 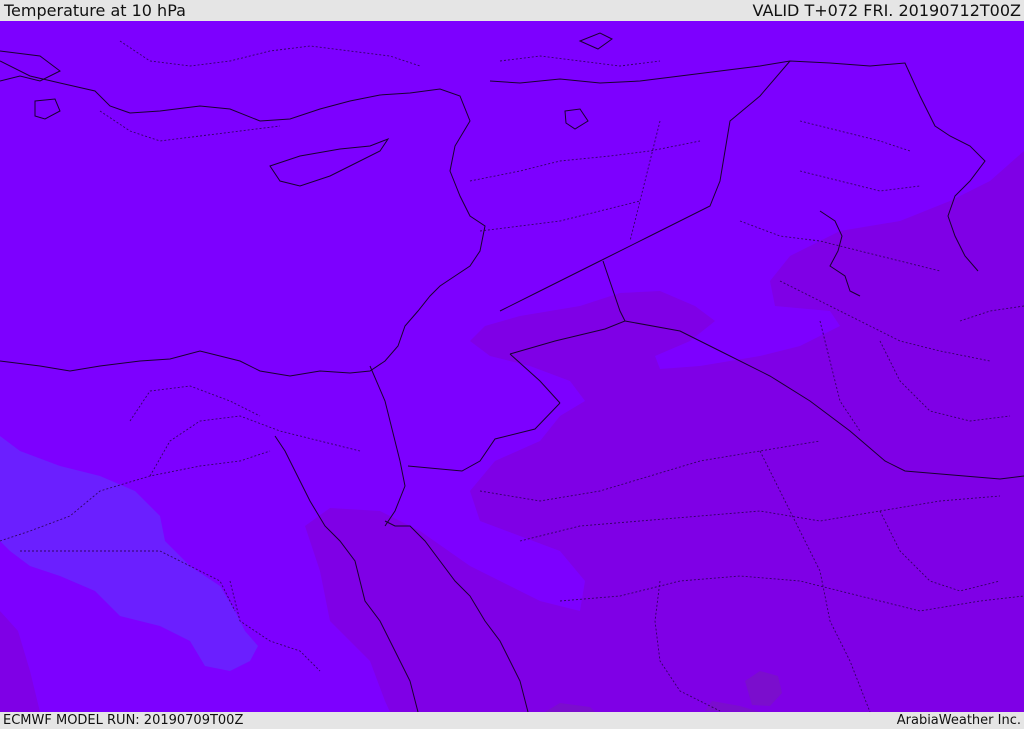 I want to click on map-title: Temperature at 10 hPa, so click(x=95, y=10).